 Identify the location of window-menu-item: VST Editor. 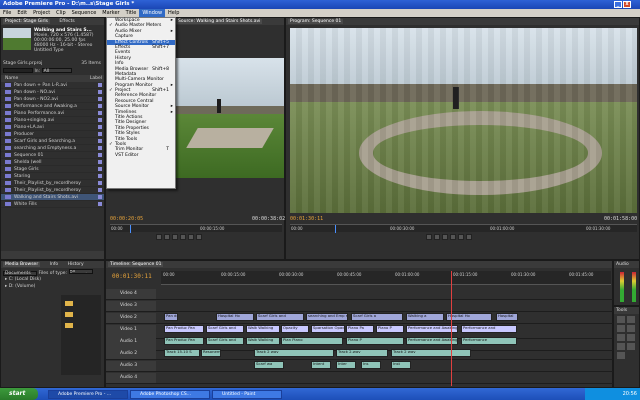
(141, 155).